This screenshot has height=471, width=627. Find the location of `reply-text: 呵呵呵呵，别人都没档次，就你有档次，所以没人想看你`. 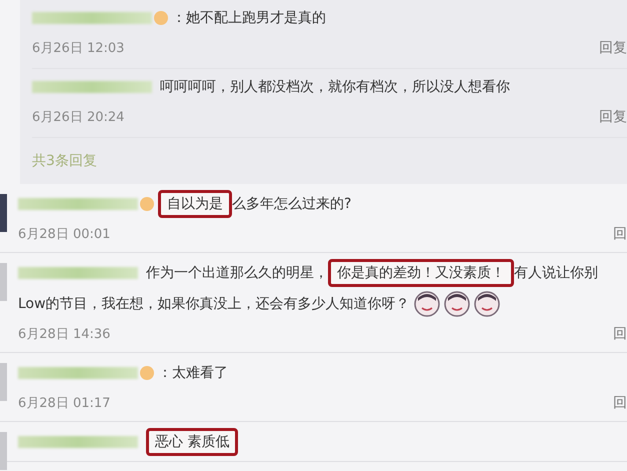

reply-text: 呵呵呵呵，别人都没档次，就你有档次，所以没人想看你 is located at coordinates (335, 87).